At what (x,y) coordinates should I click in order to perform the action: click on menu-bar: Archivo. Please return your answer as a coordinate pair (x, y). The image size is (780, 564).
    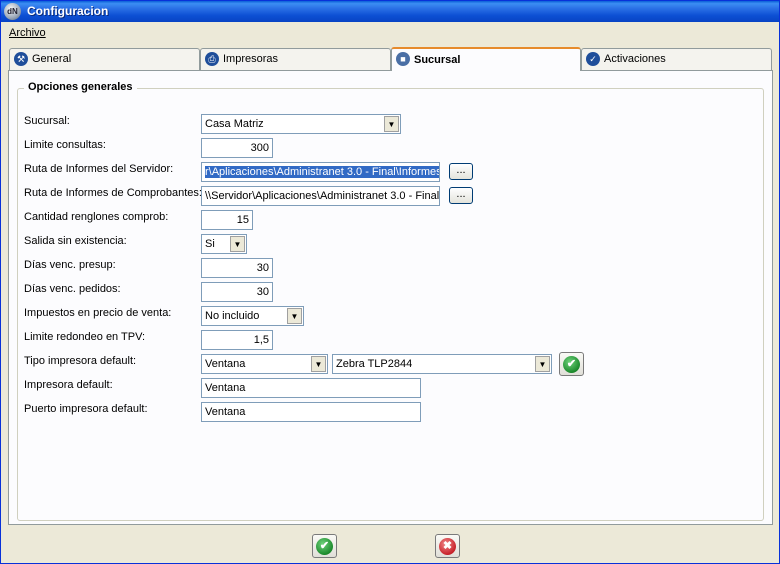
    Looking at the image, I should click on (27, 35).